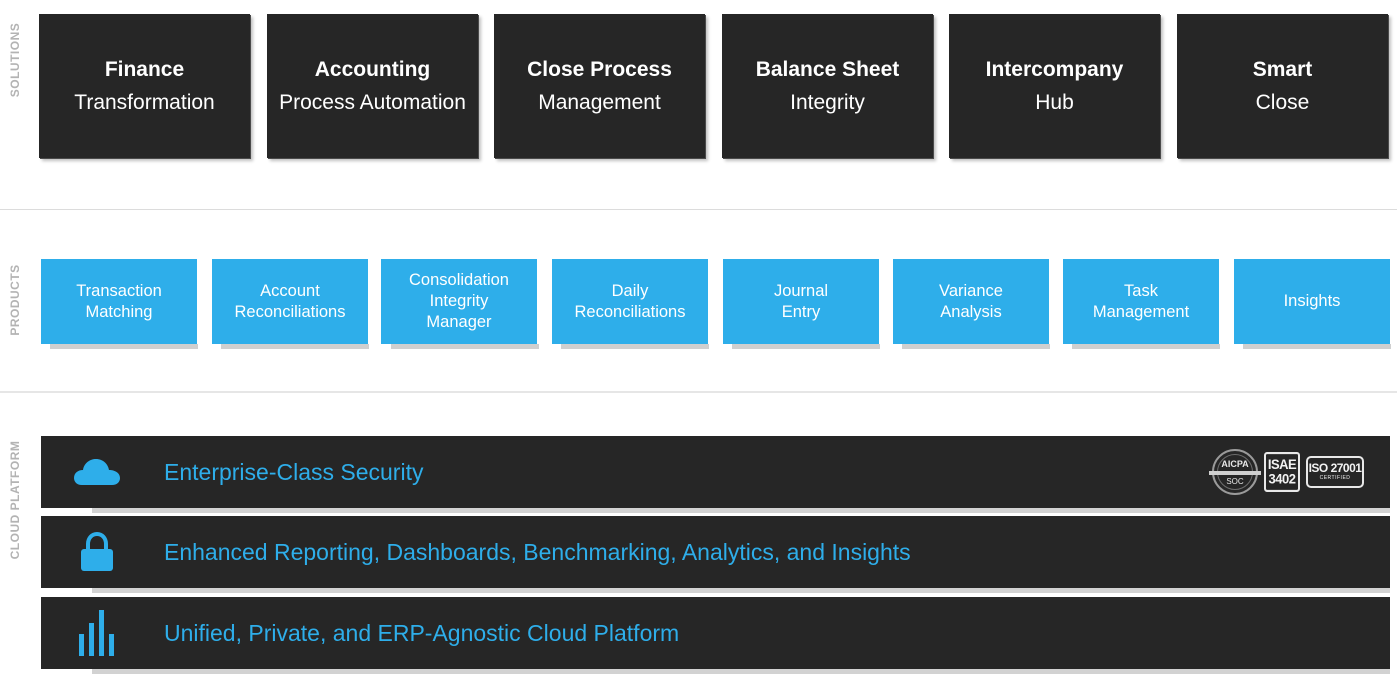 The image size is (1397, 680). I want to click on aicpa-soc-badge: AICPA SOC, so click(1235, 472).